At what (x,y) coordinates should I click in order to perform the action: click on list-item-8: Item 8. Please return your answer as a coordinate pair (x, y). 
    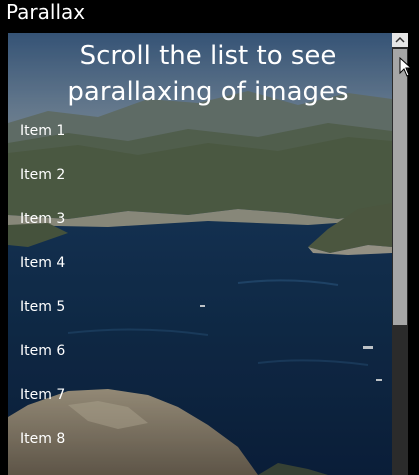
    Looking at the image, I should click on (200, 439).